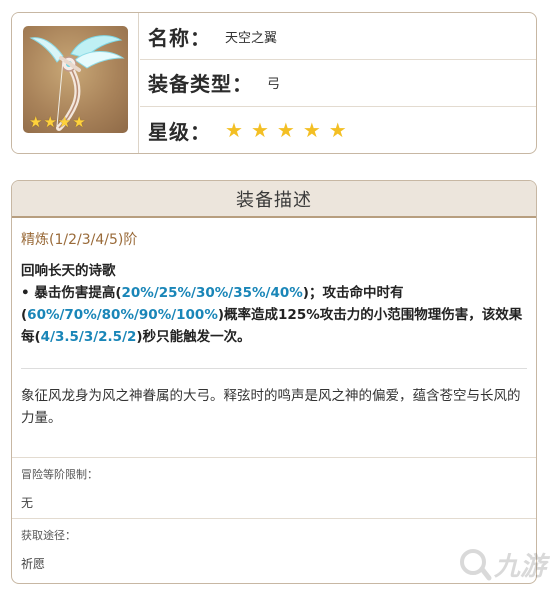 This screenshot has height=596, width=550. I want to click on skill-value-highlight: 20%/25%/30%/35%/40%, so click(212, 293).